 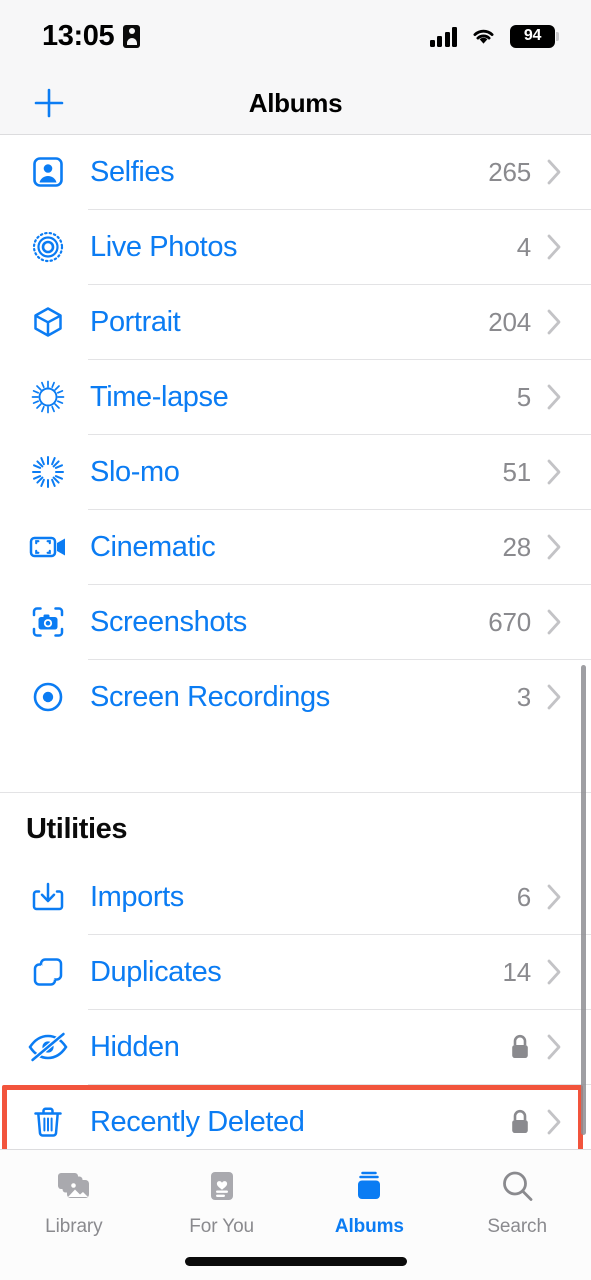 I want to click on status-bar-left: 13:05, so click(x=91, y=36).